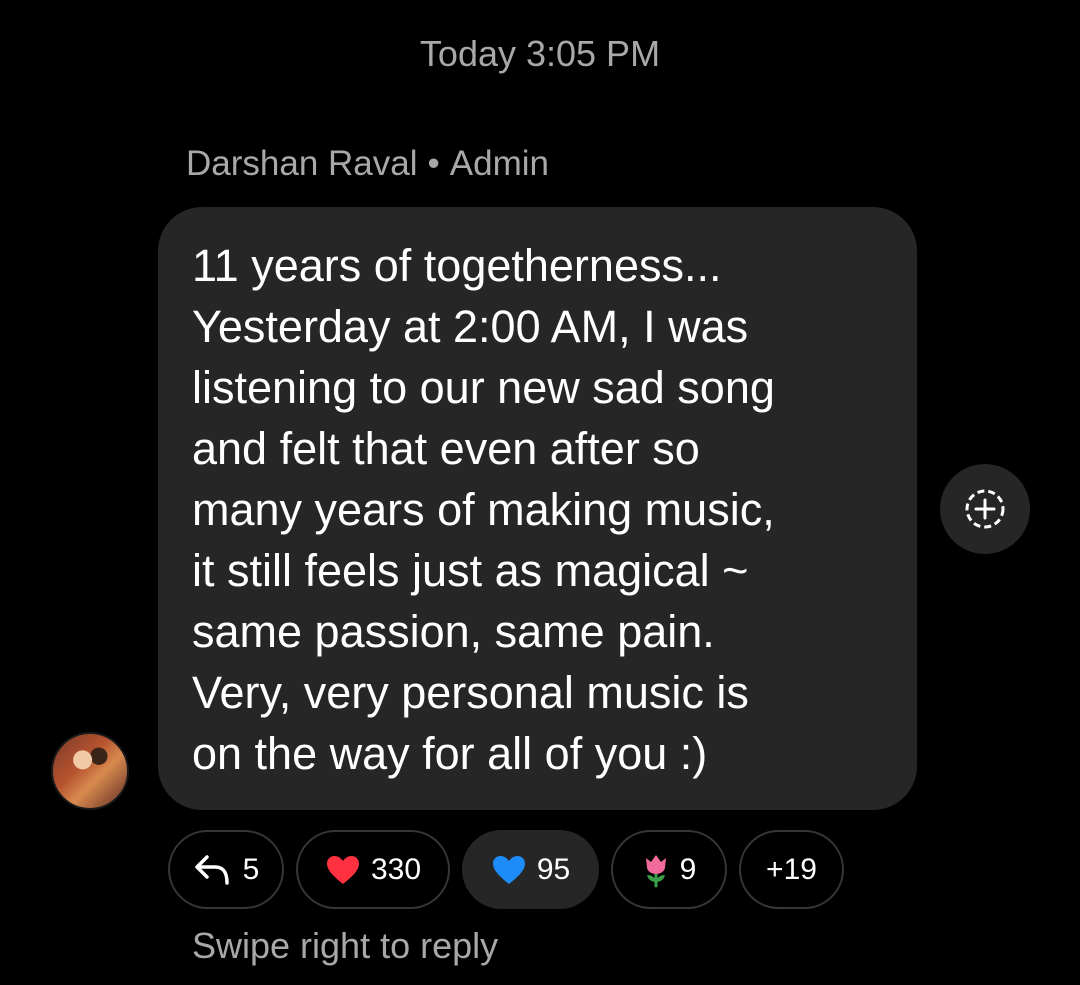 The height and width of the screenshot is (985, 1080). What do you see at coordinates (251, 869) in the screenshot?
I see `replies-count: 5` at bounding box center [251, 869].